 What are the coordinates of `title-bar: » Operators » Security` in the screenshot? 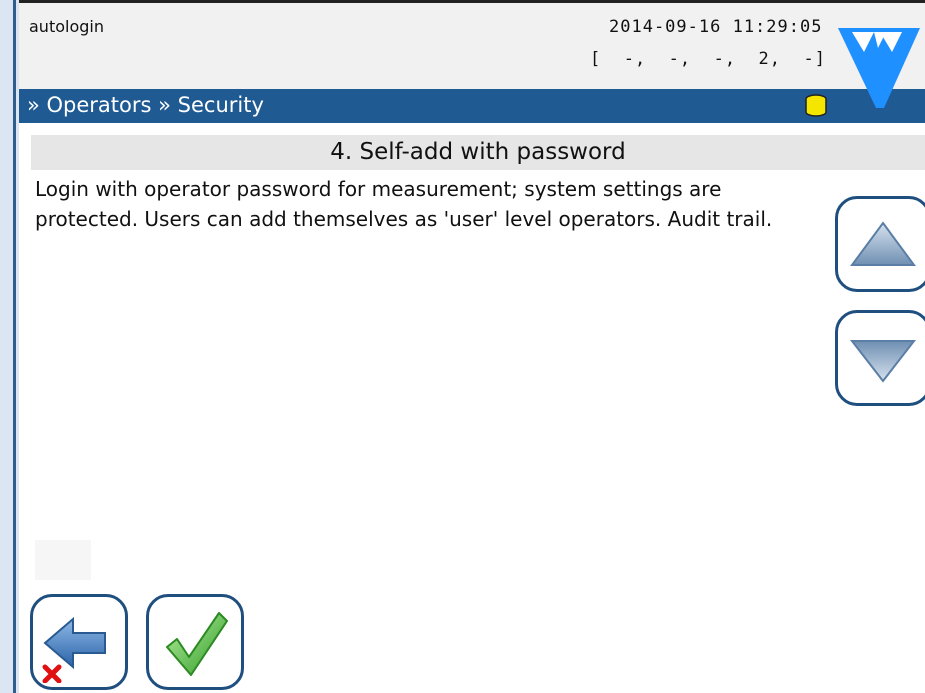 It's located at (472, 106).